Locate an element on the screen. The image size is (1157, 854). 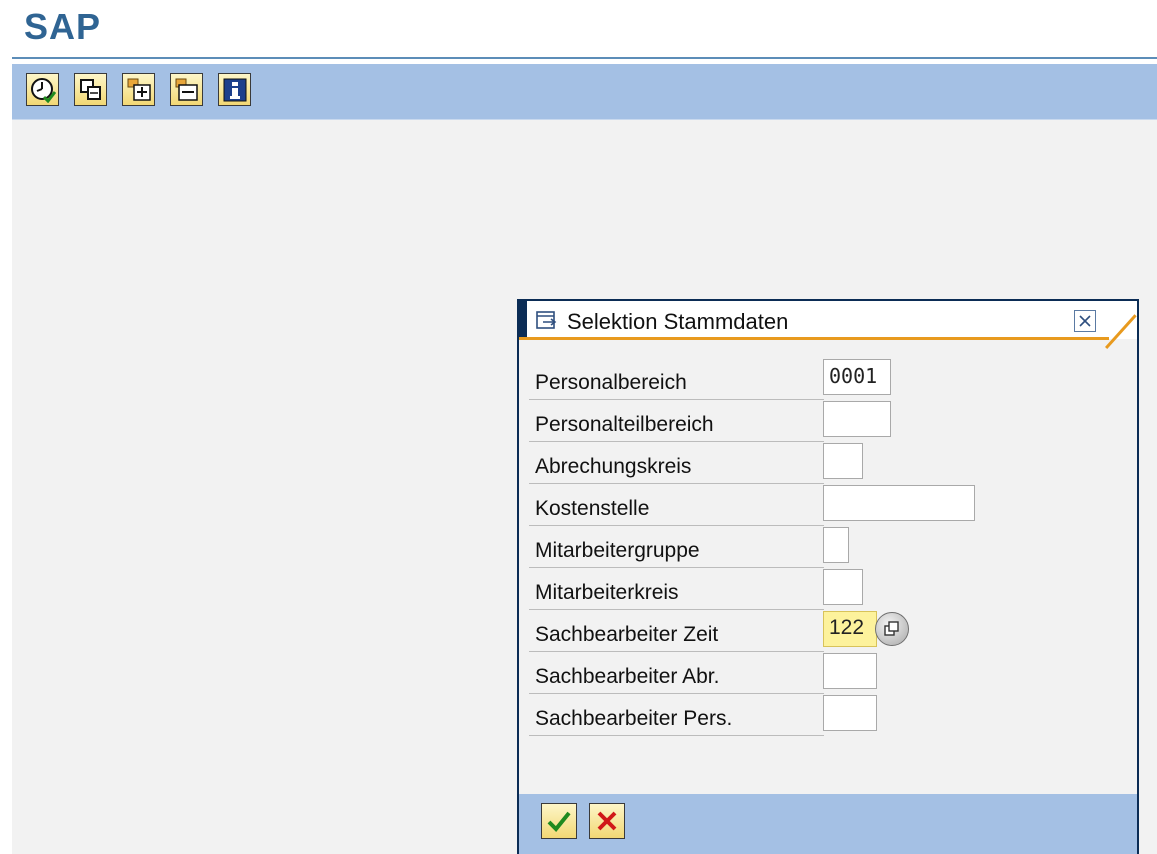
info-icon is located at coordinates (234, 89).